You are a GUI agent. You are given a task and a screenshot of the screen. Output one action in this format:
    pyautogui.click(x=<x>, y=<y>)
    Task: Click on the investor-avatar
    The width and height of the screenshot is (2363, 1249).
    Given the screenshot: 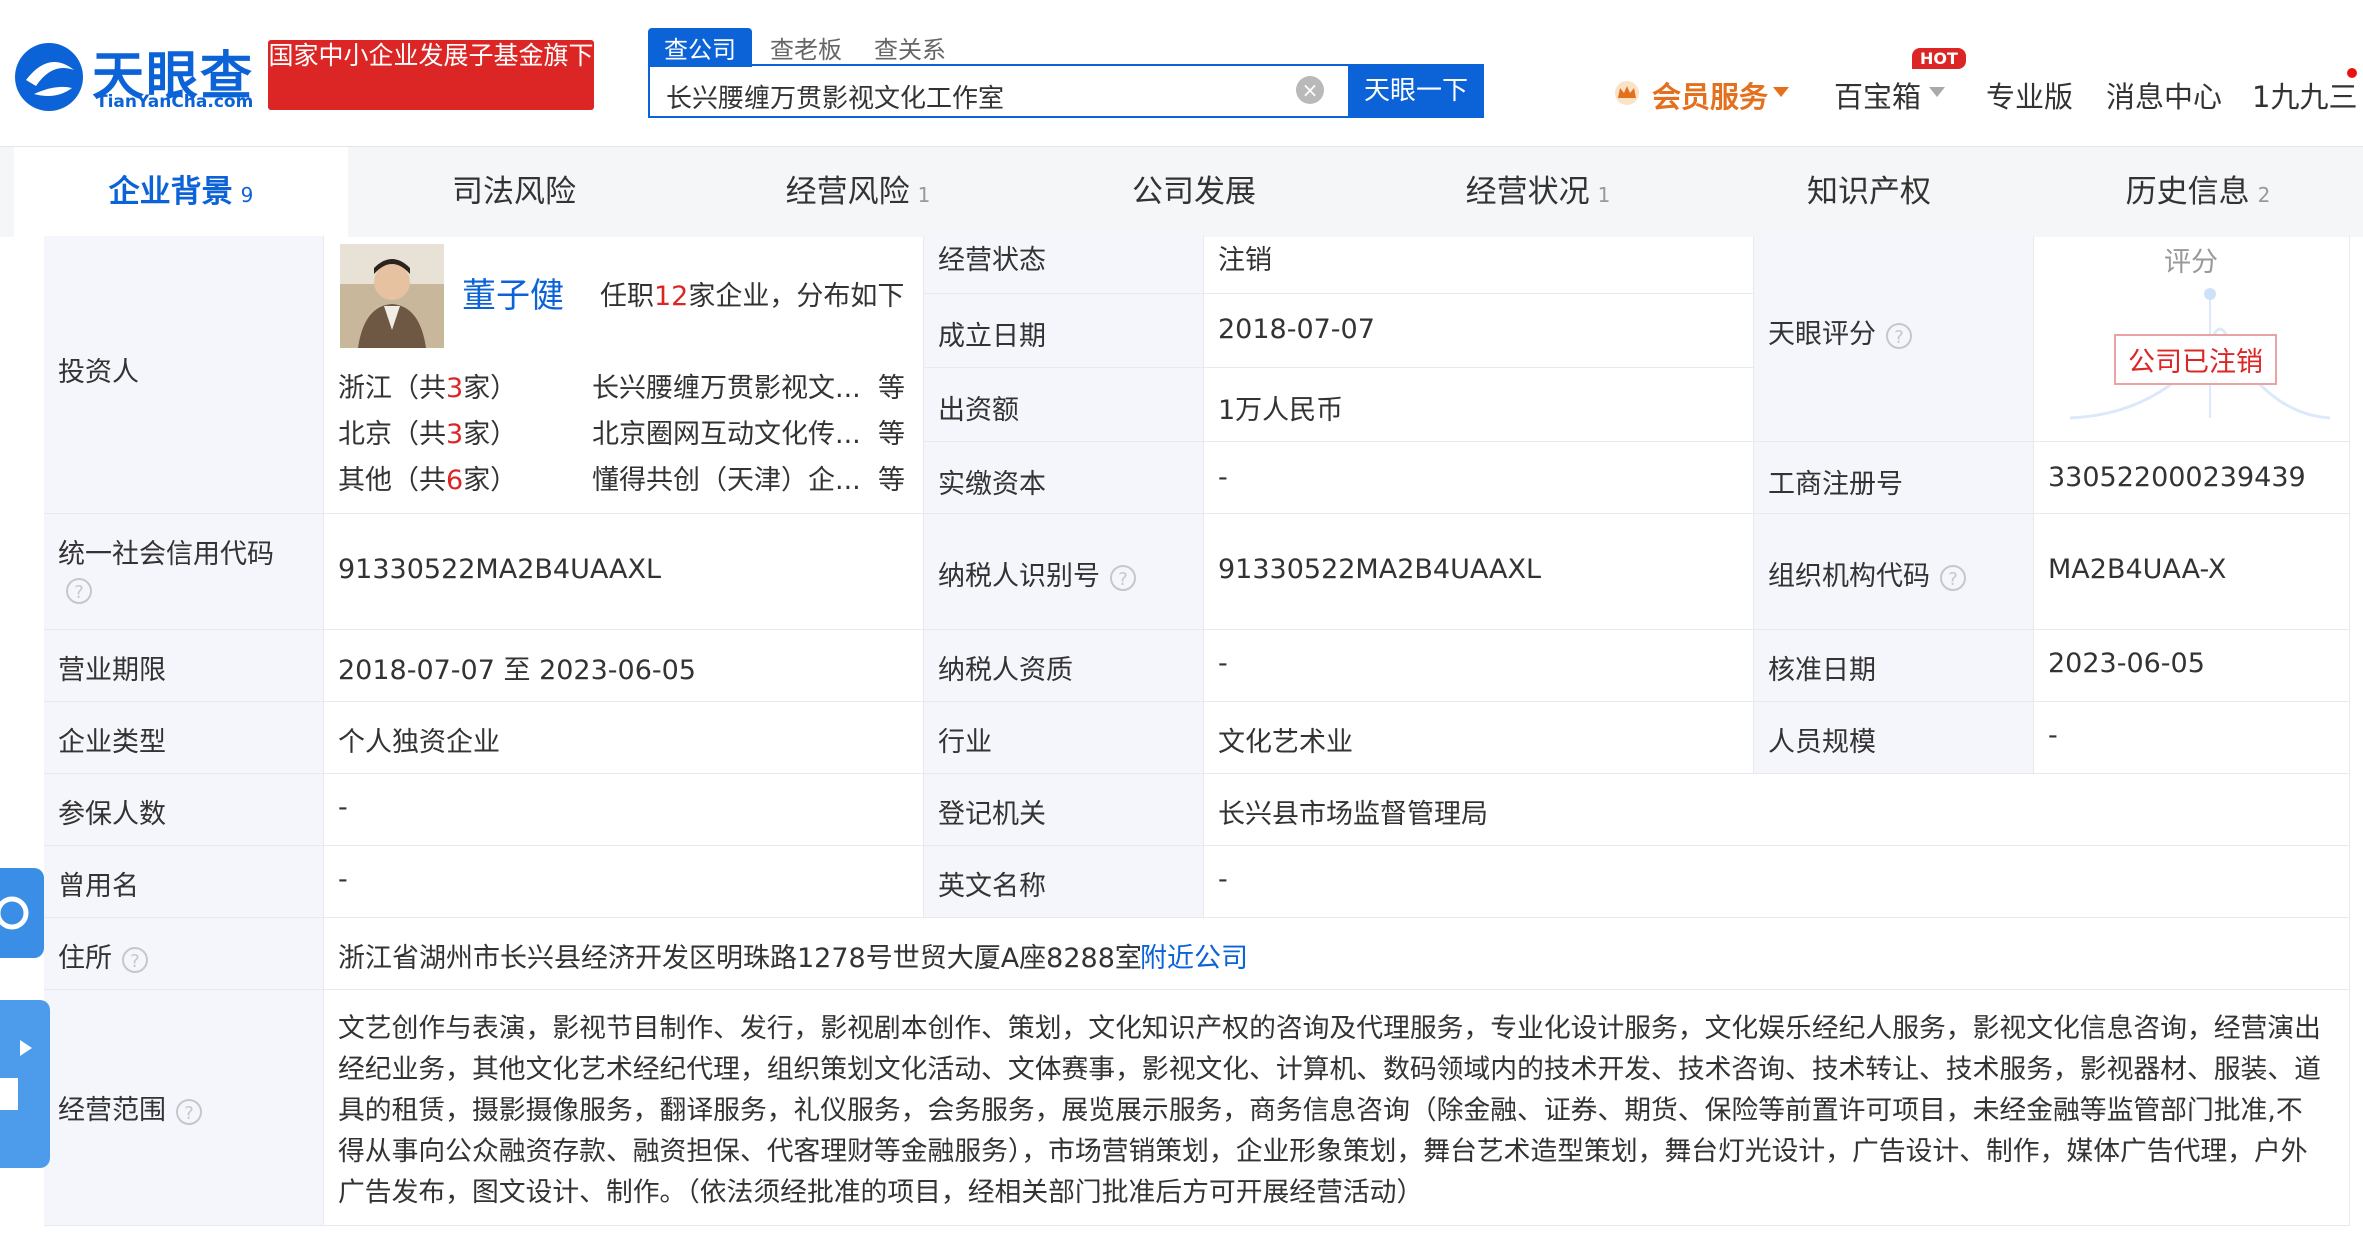 What is the action you would take?
    pyautogui.click(x=392, y=296)
    